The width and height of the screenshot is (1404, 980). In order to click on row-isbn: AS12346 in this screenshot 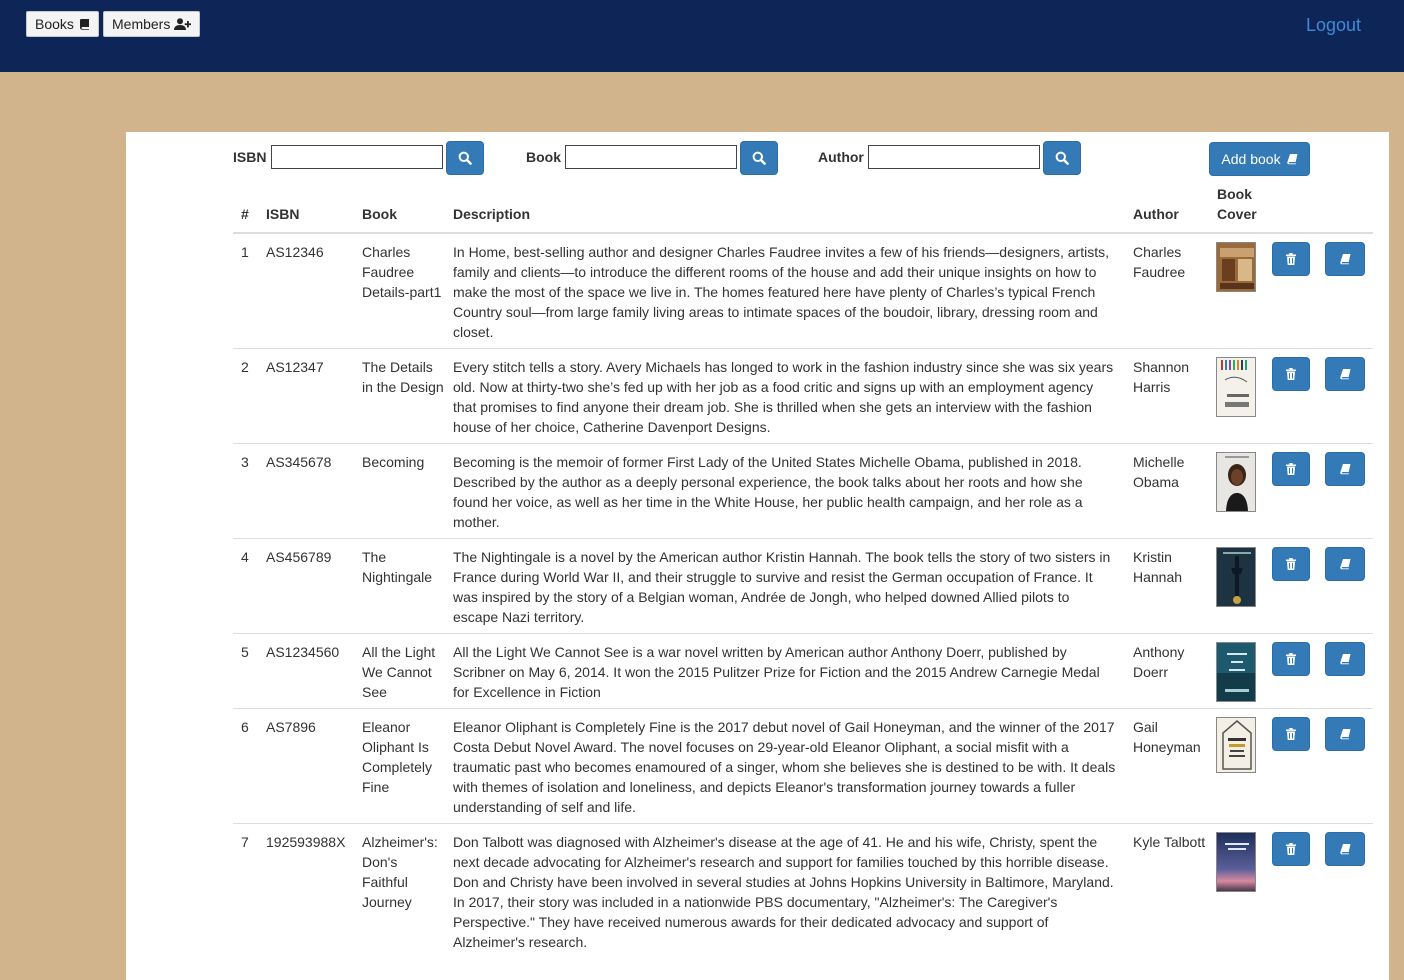, I will do `click(295, 252)`.